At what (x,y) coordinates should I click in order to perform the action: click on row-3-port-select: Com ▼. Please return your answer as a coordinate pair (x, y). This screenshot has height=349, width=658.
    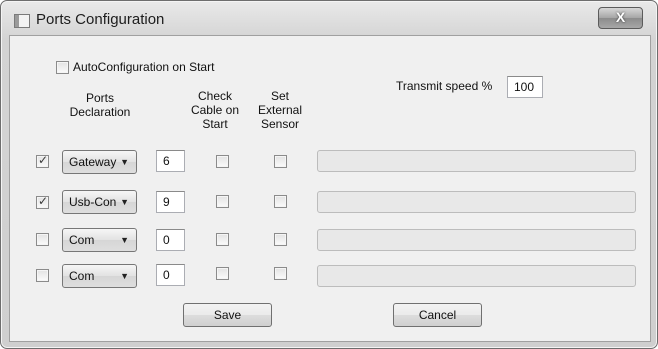
    Looking at the image, I should click on (99, 240).